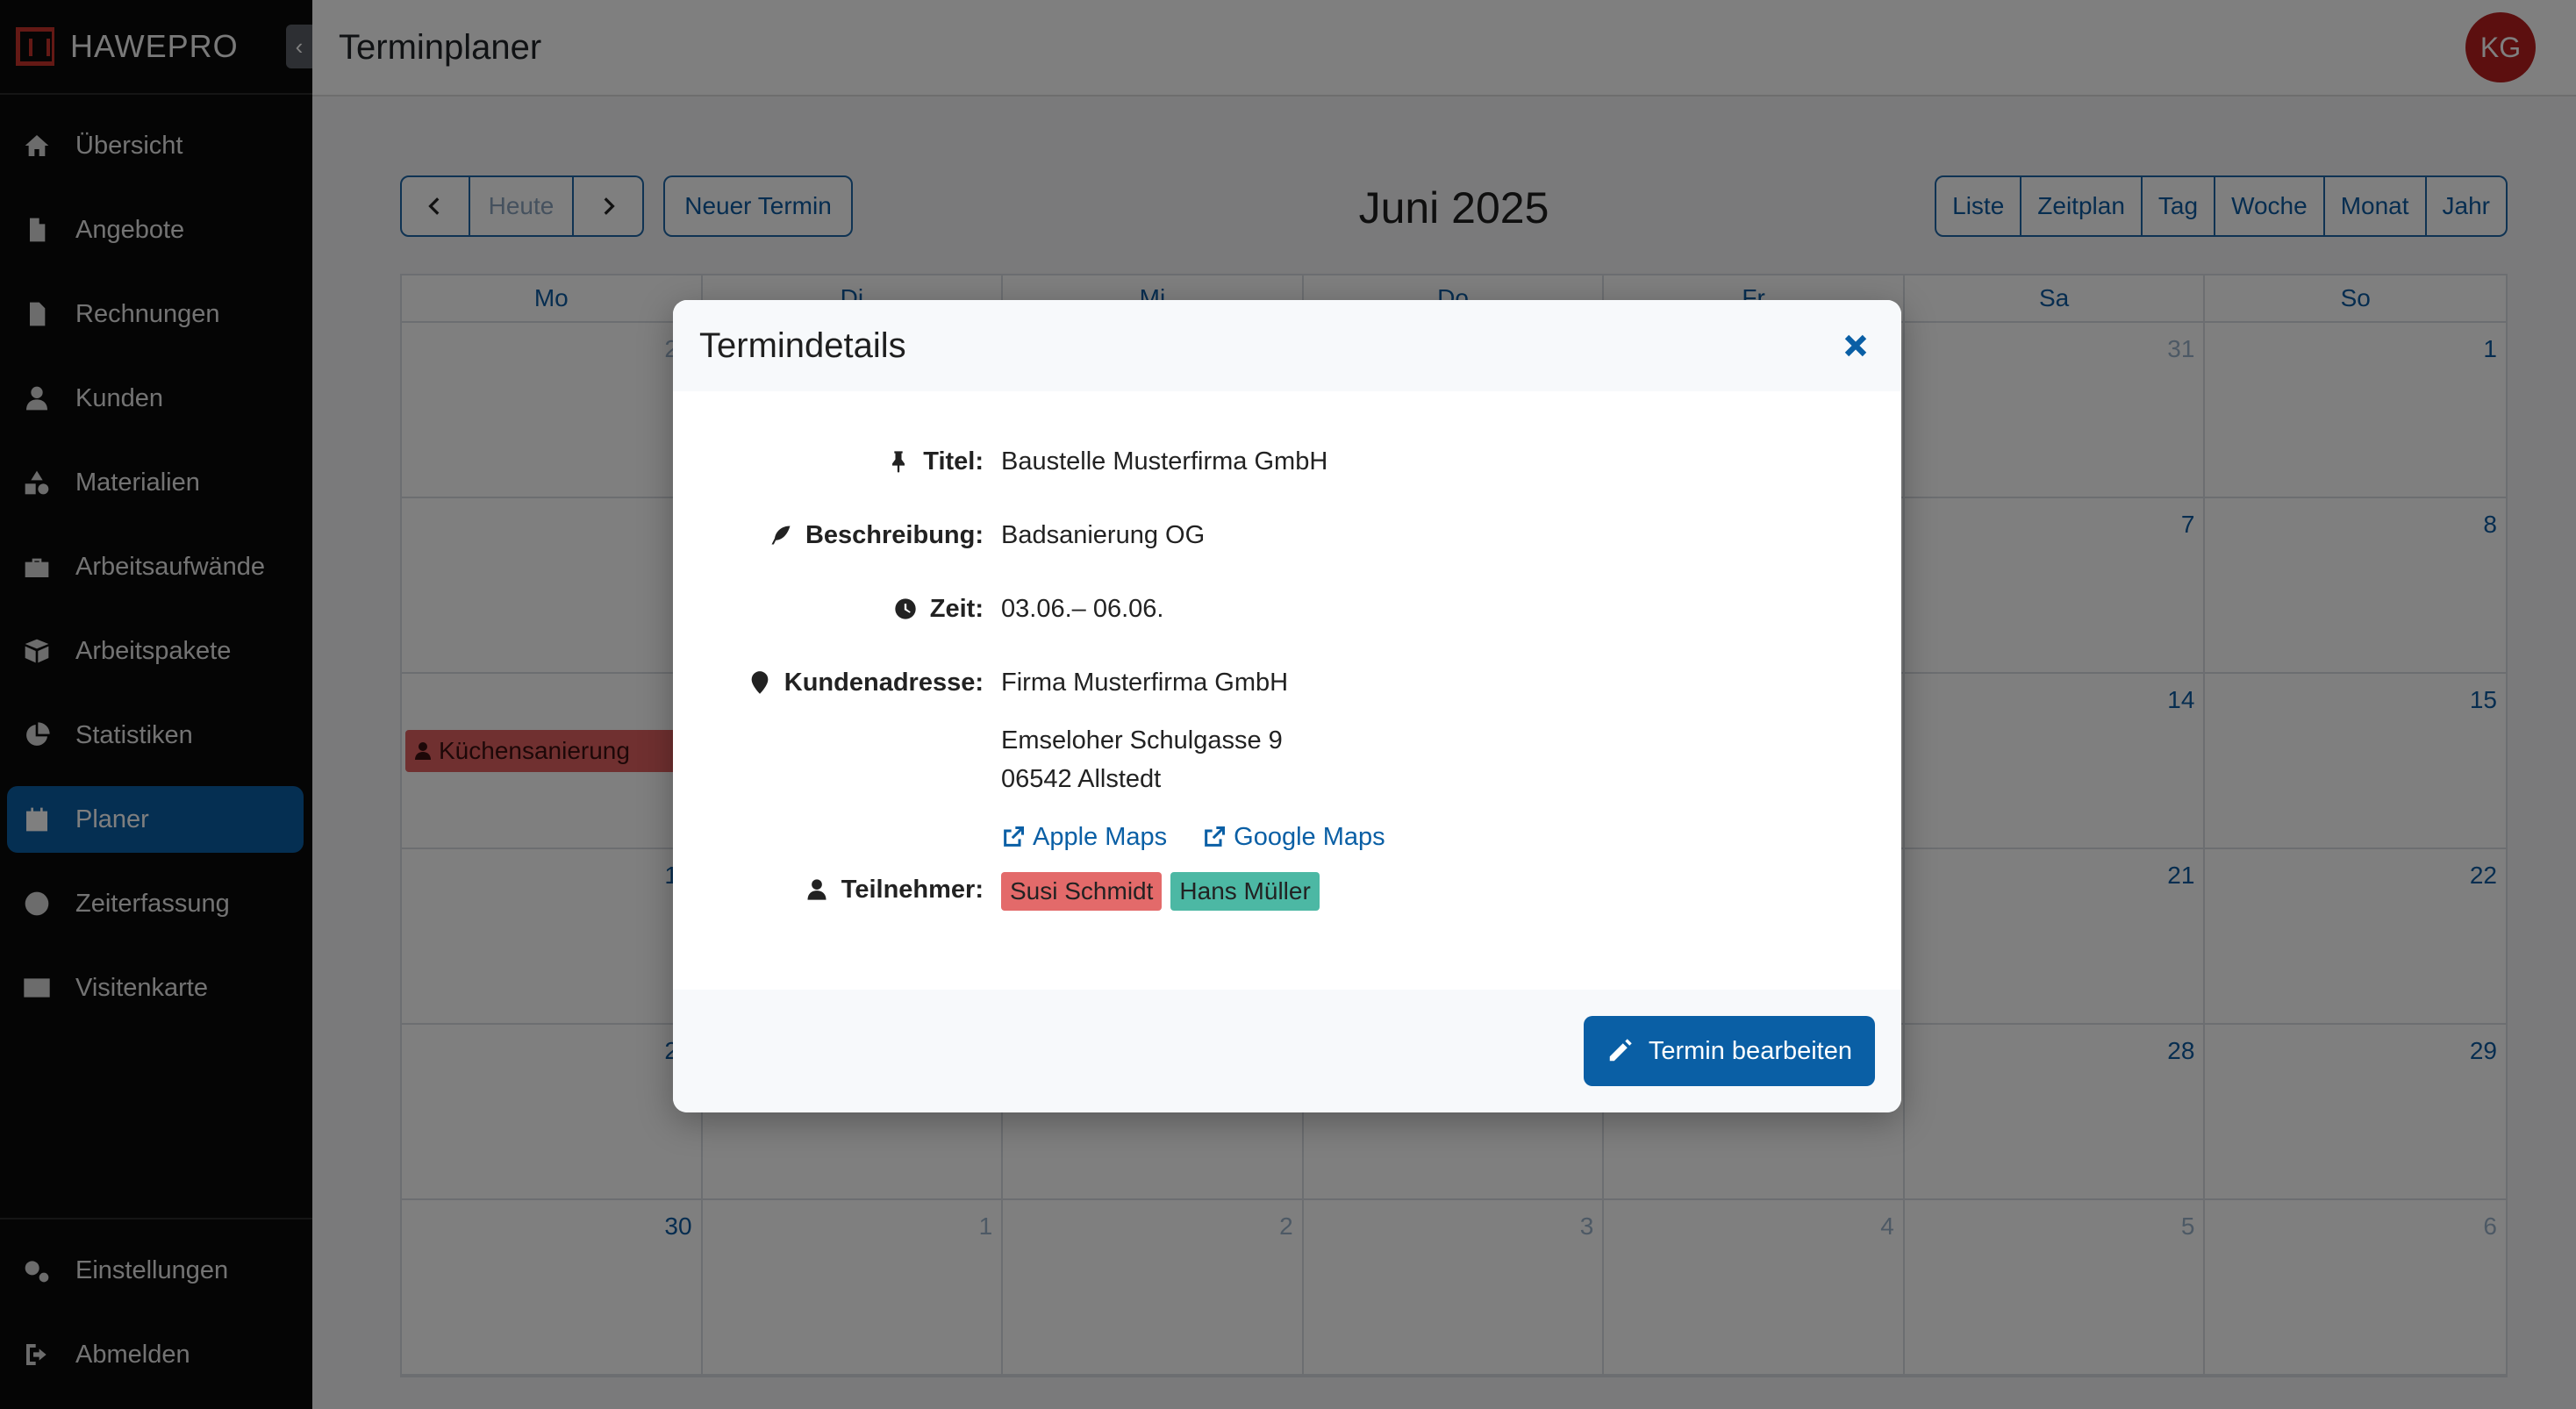 This screenshot has width=2576, height=1409. I want to click on title-label: Titel:, so click(828, 461).